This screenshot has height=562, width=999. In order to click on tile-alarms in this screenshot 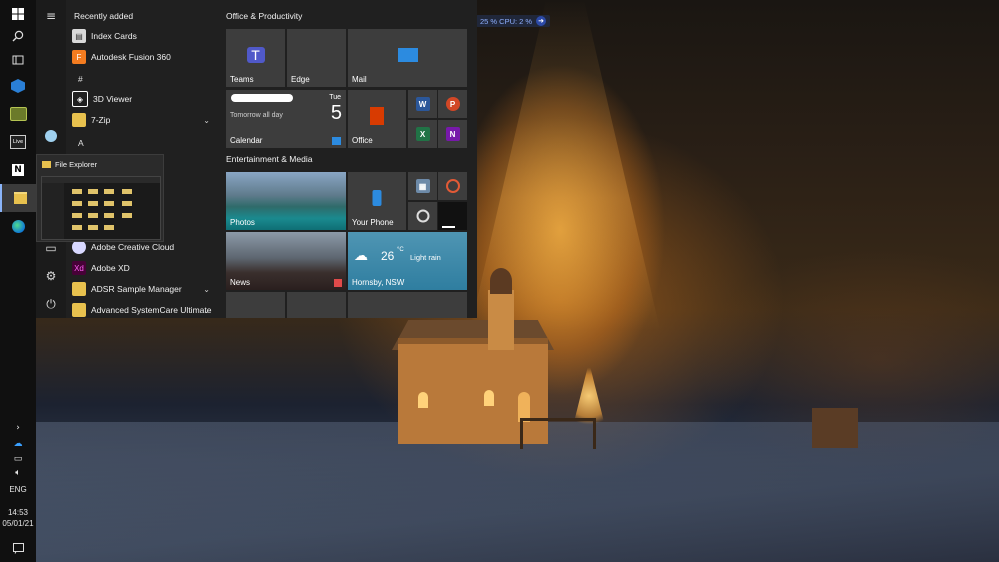, I will do `click(422, 216)`.